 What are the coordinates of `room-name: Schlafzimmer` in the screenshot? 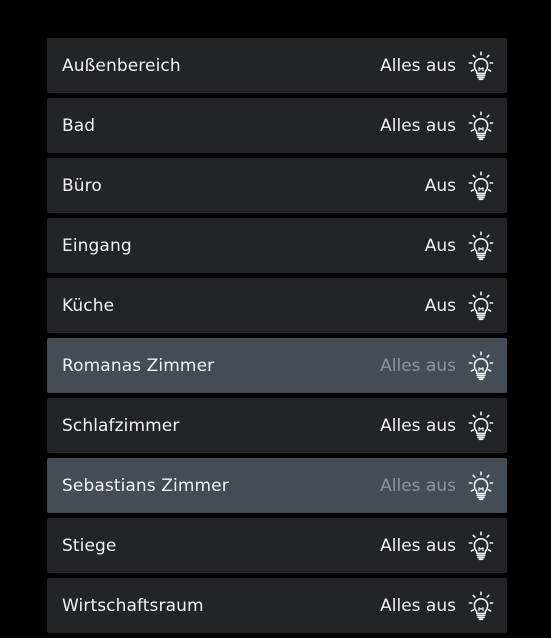 It's located at (121, 425).